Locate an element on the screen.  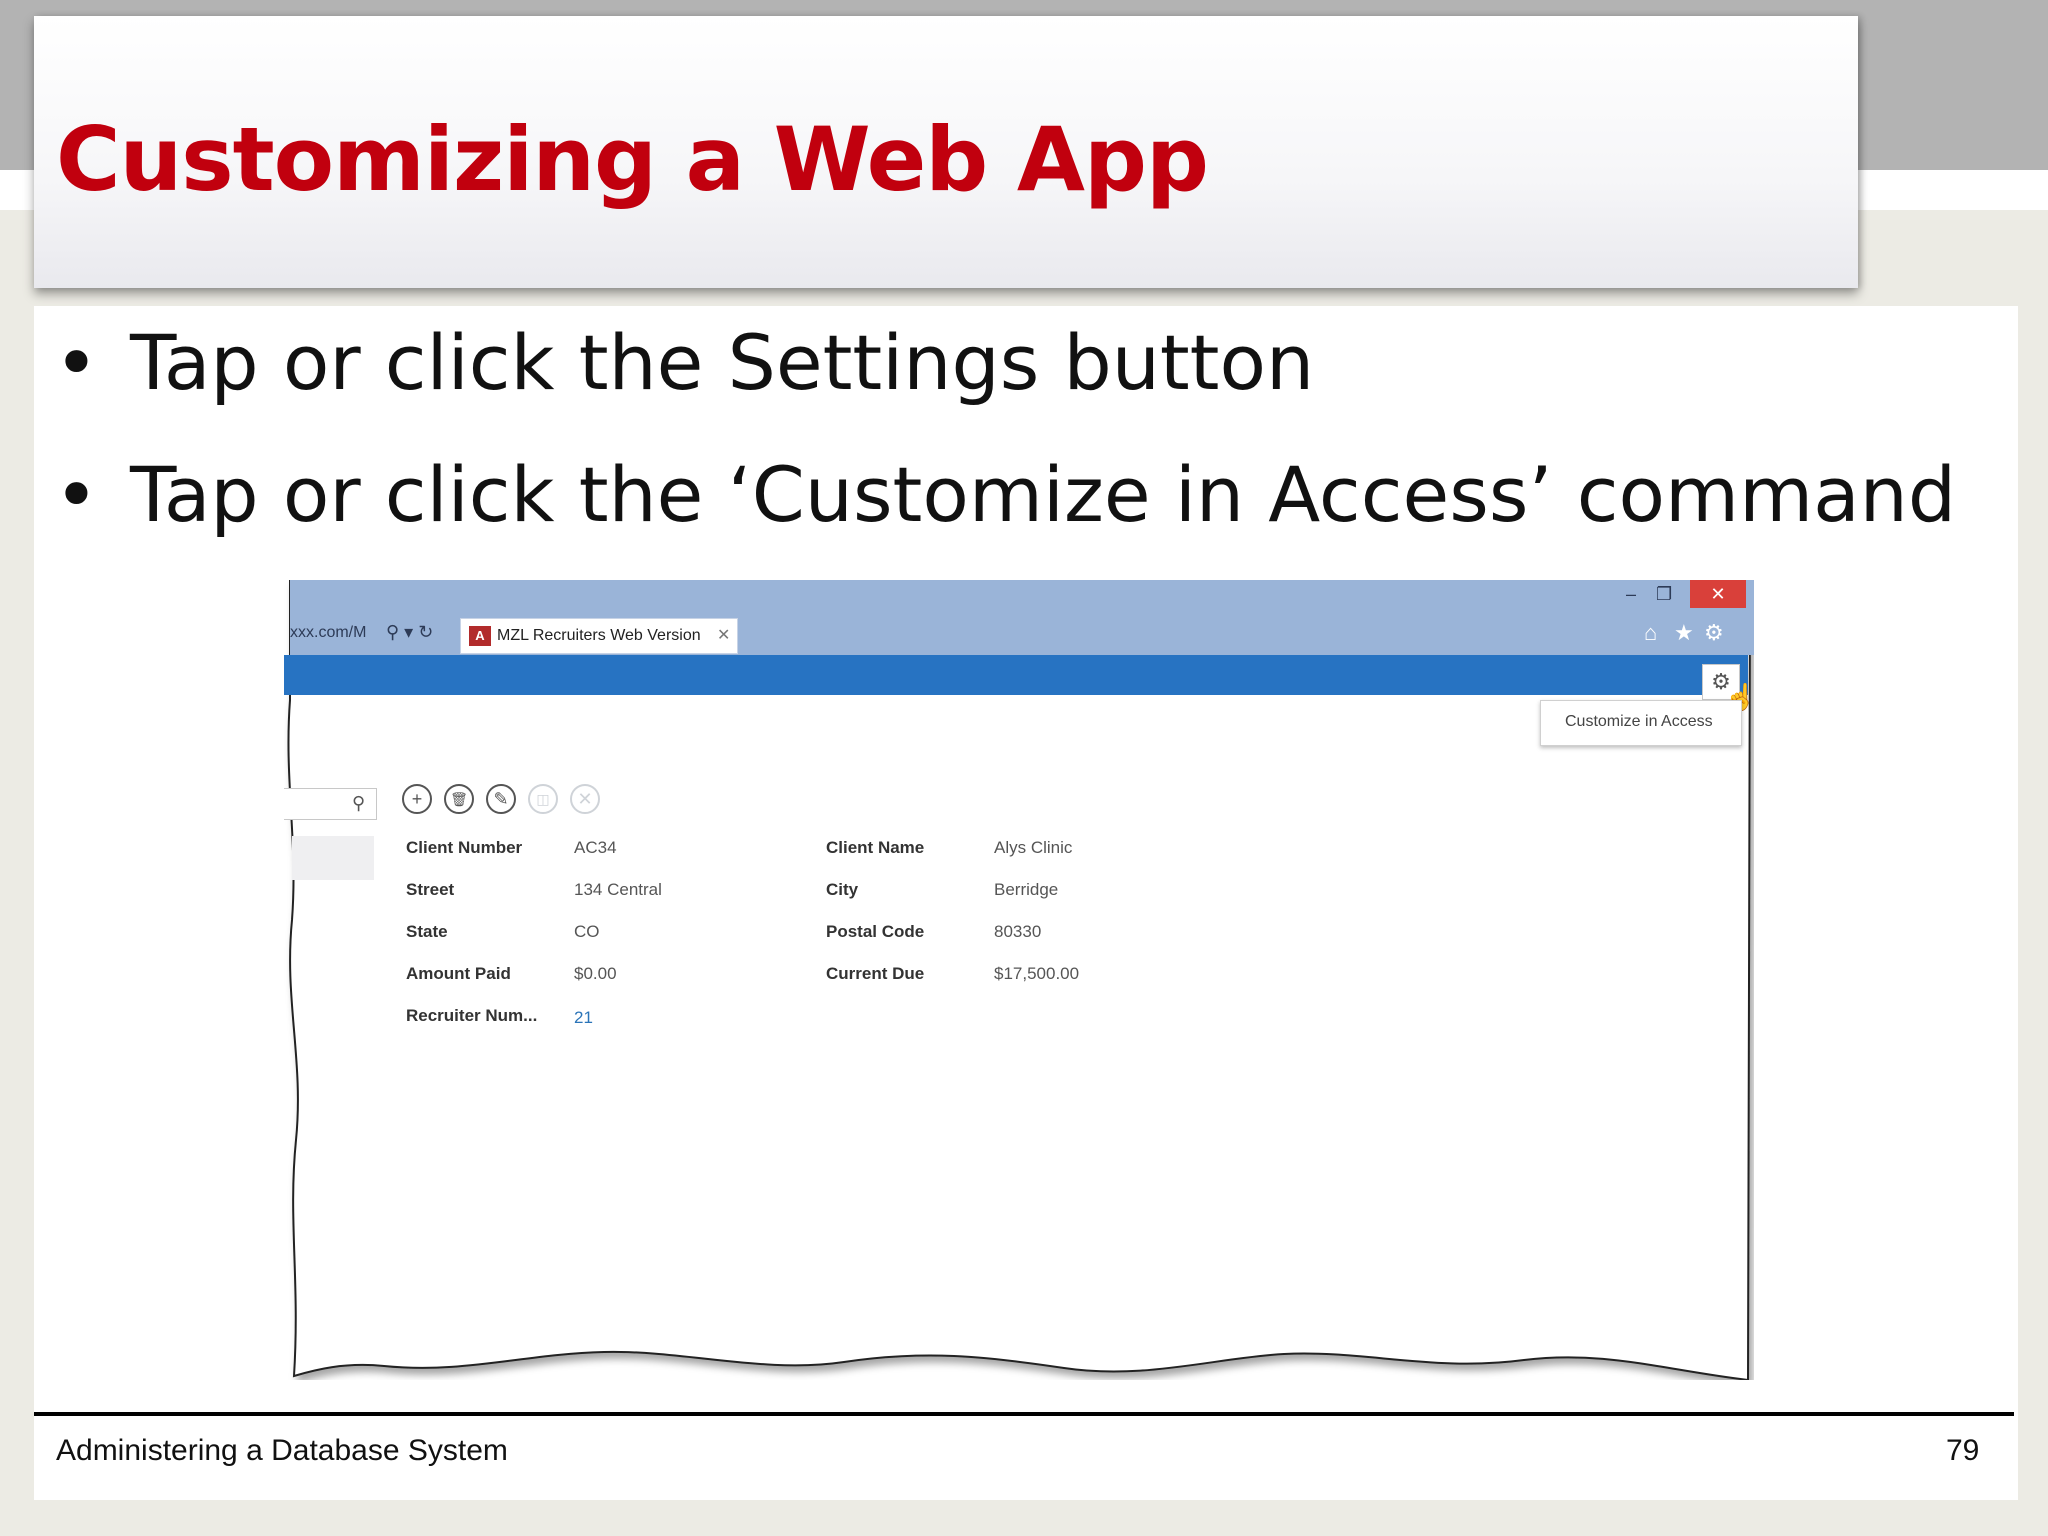
field-label: Street is located at coordinates (430, 889).